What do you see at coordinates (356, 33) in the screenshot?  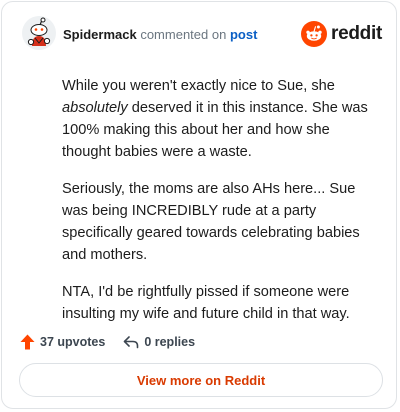 I see `reddit-wordmark: reddit` at bounding box center [356, 33].